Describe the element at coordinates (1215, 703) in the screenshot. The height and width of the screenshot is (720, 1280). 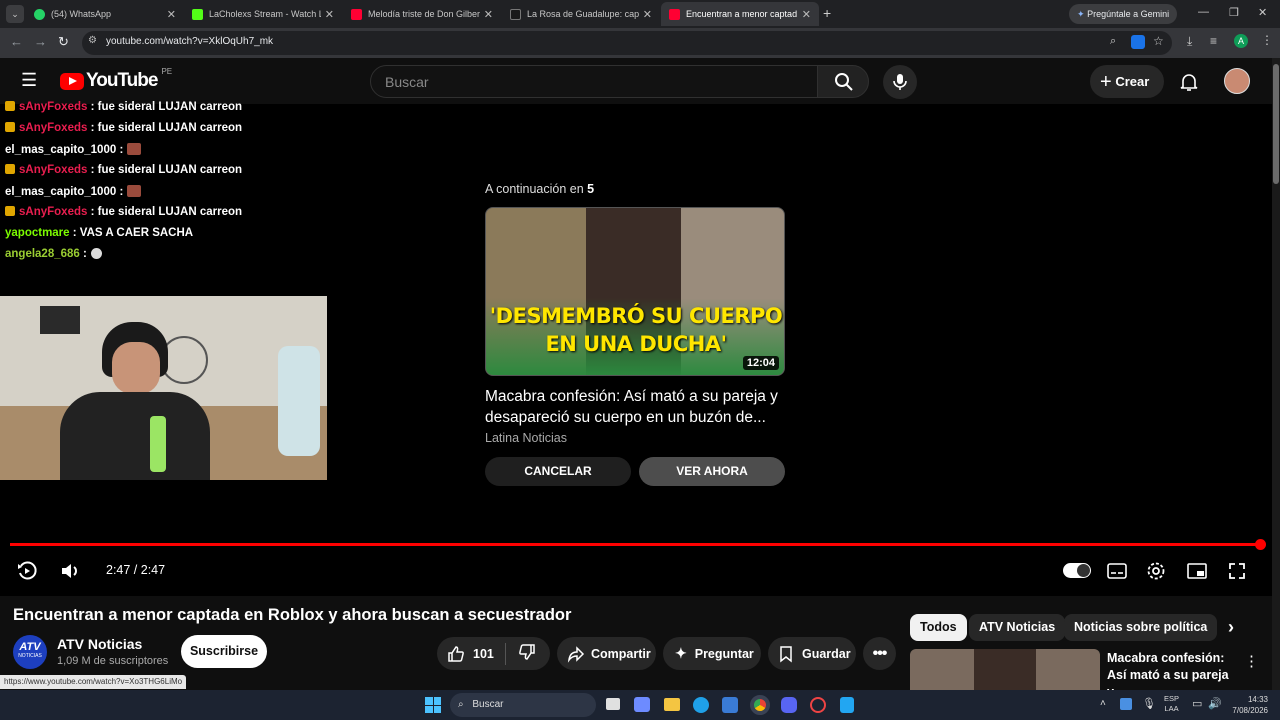
I see `speaker-icon: 🔊` at that location.